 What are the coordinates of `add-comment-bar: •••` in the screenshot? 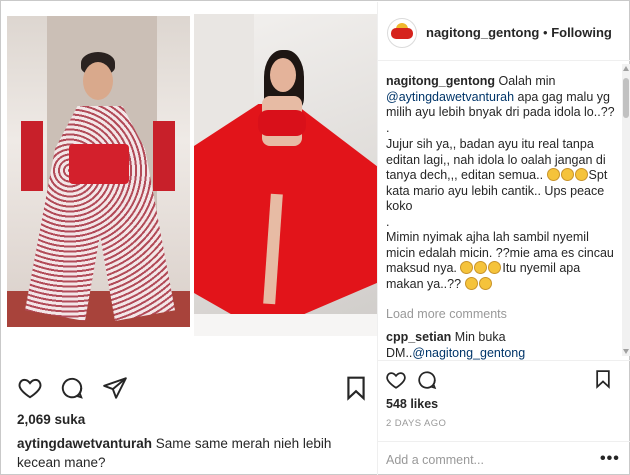 It's located at (504, 458).